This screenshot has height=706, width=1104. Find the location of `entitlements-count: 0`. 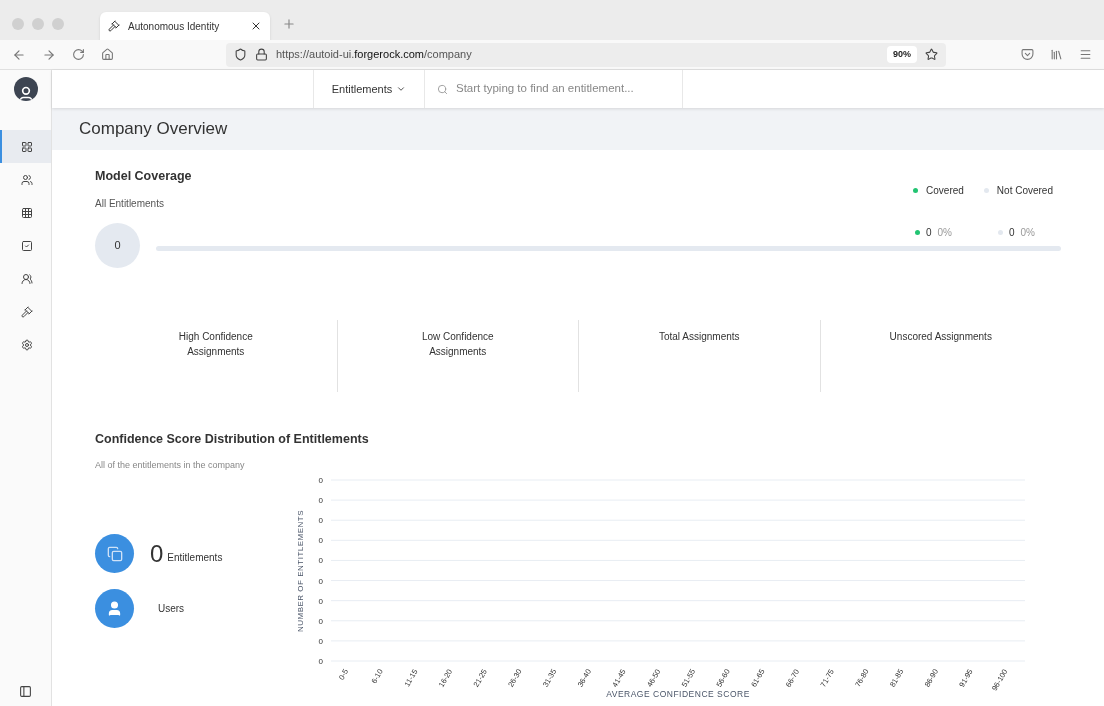

entitlements-count: 0 is located at coordinates (157, 553).